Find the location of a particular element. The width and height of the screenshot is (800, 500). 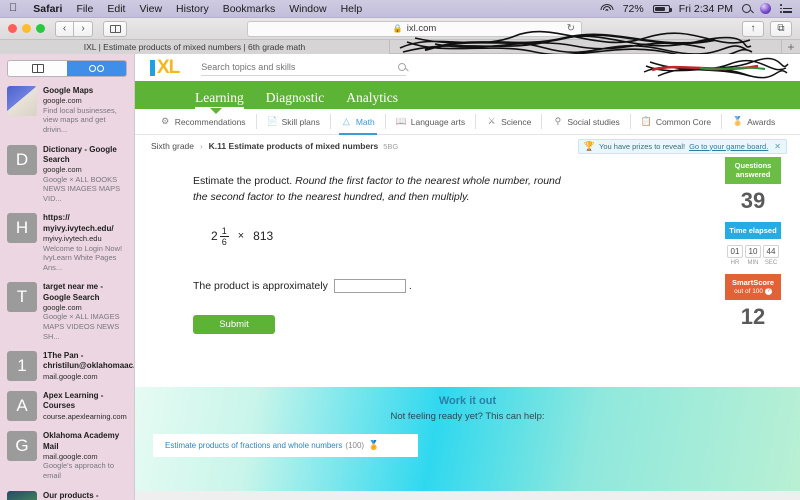

back-button: ‹ is located at coordinates (64, 28).